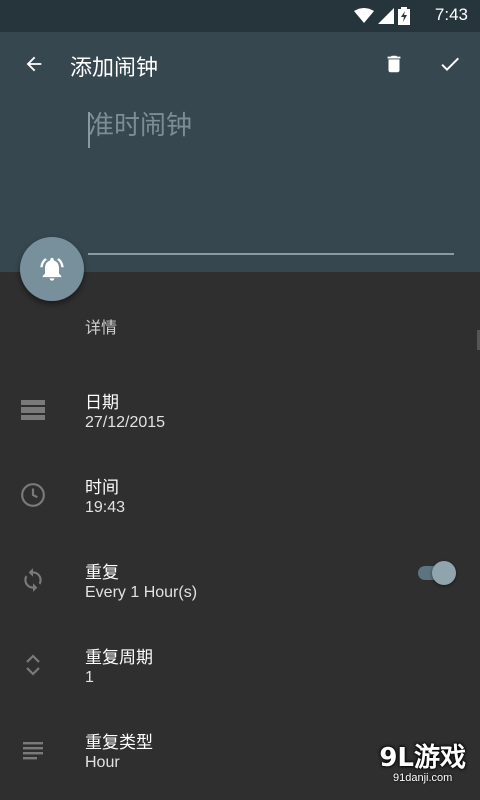 The height and width of the screenshot is (800, 480). I want to click on arrow-back-icon, so click(34, 64).